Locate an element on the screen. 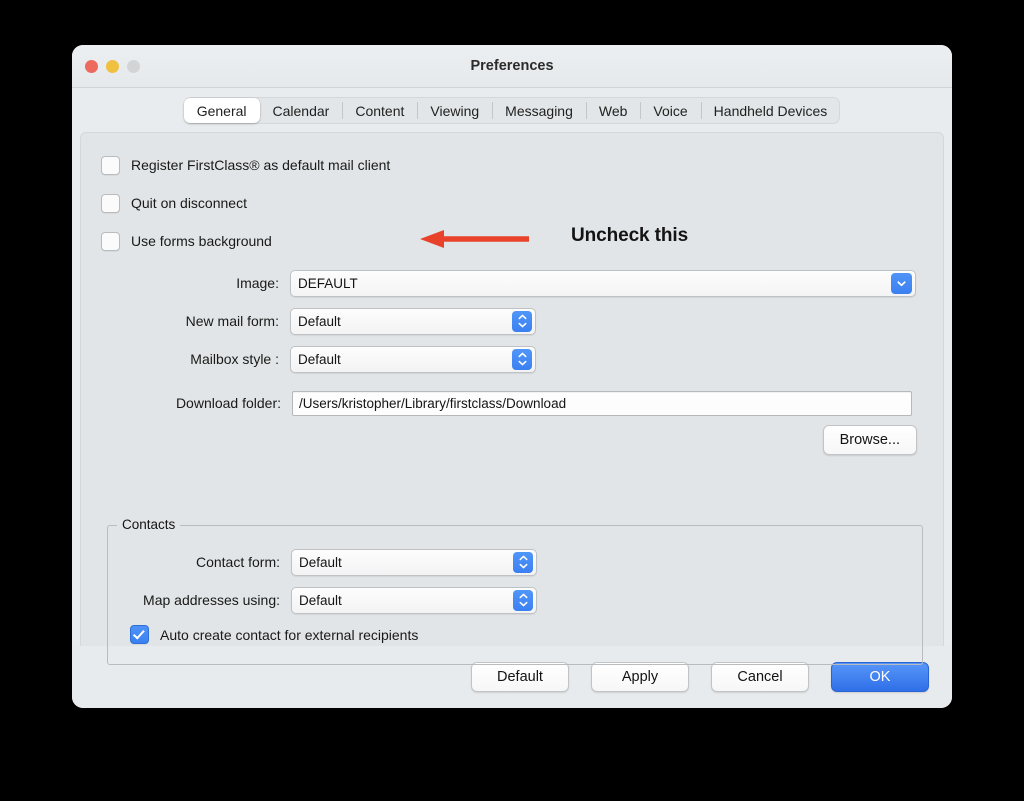 The height and width of the screenshot is (801, 1024). chevron-down-icon is located at coordinates (901, 283).